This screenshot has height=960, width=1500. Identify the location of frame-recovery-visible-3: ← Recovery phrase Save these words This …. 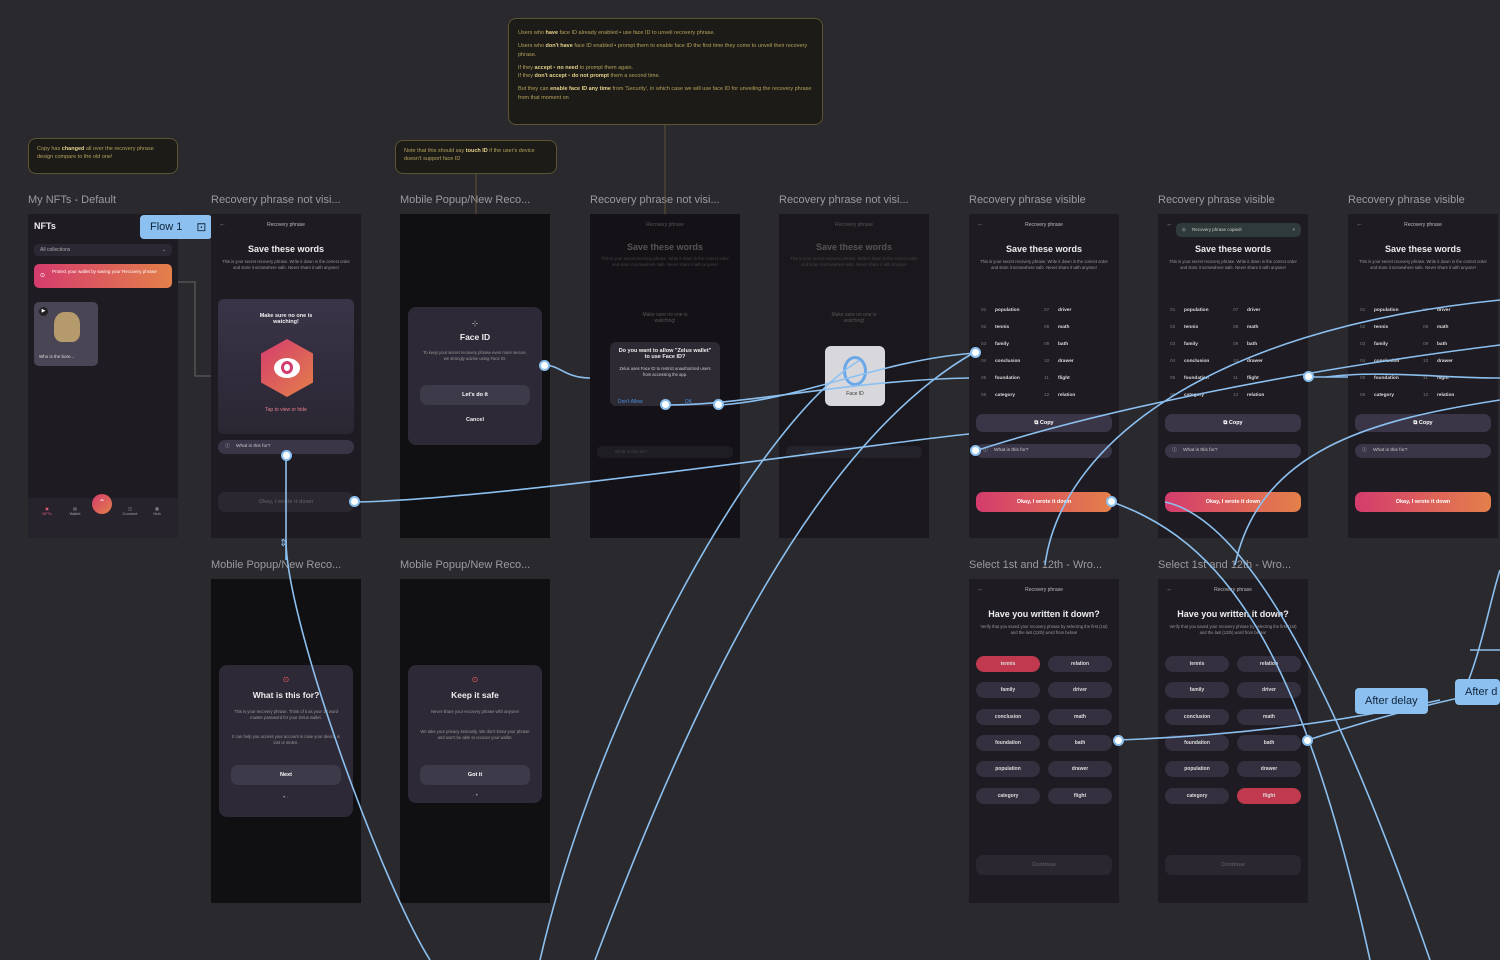
(1423, 376).